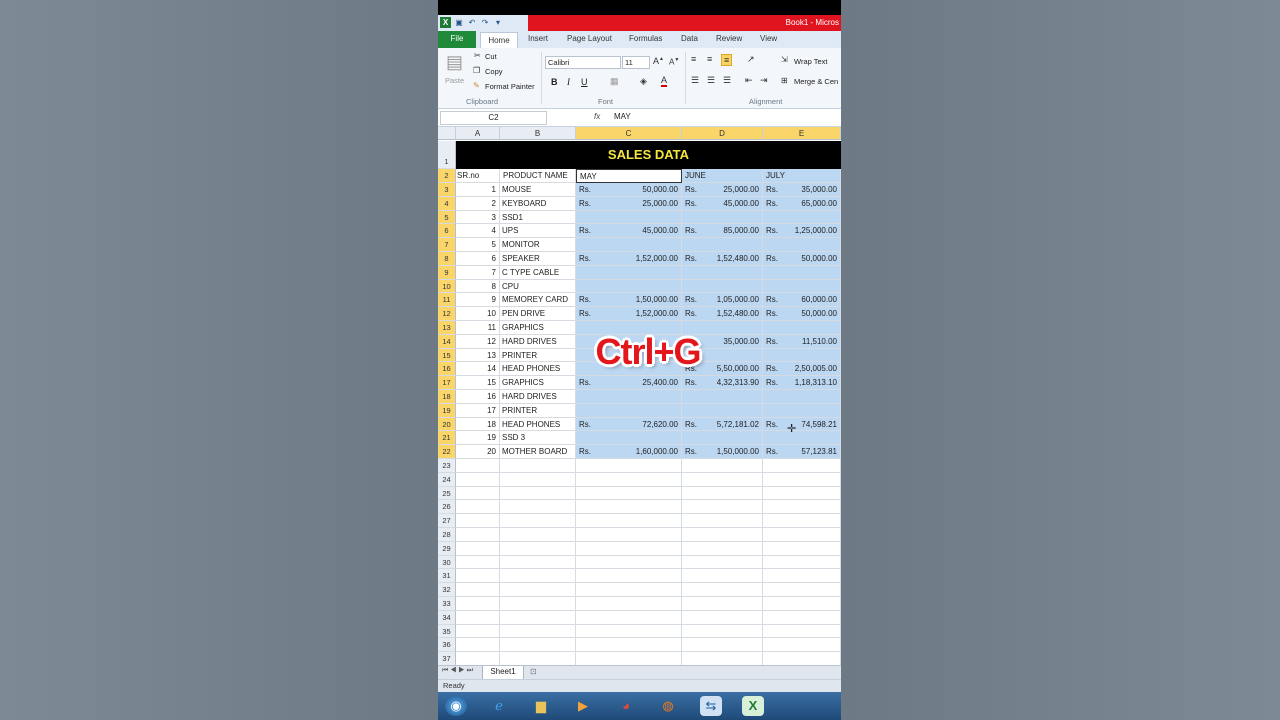  What do you see at coordinates (478, 217) in the screenshot?
I see `sr-cell: 3` at bounding box center [478, 217].